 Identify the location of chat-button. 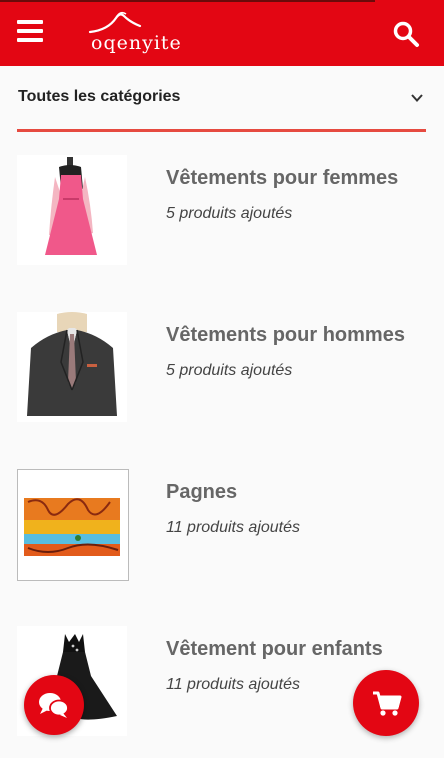
(54, 705).